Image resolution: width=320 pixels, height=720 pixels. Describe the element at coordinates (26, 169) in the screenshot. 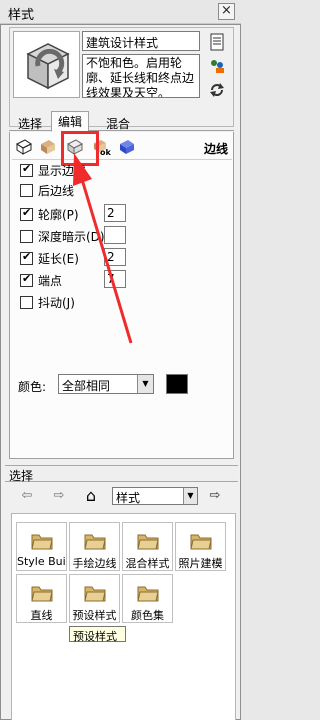

I see `show-edges-checkbox` at that location.